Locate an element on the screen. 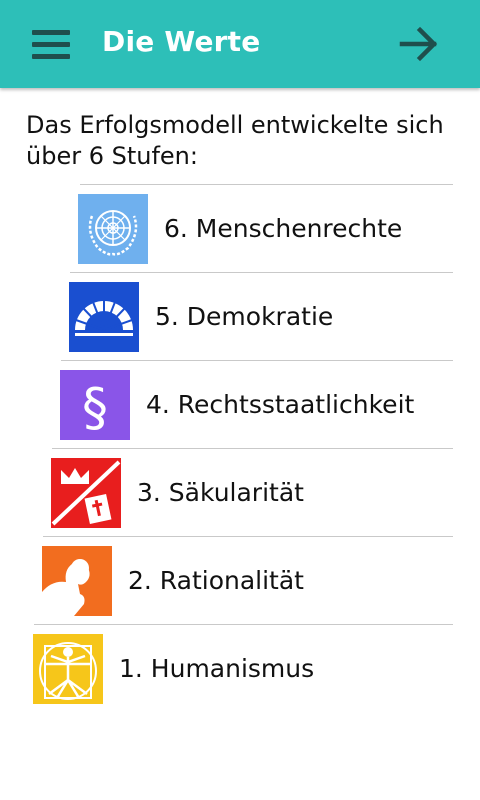 The width and height of the screenshot is (480, 800). next-button is located at coordinates (420, 44).